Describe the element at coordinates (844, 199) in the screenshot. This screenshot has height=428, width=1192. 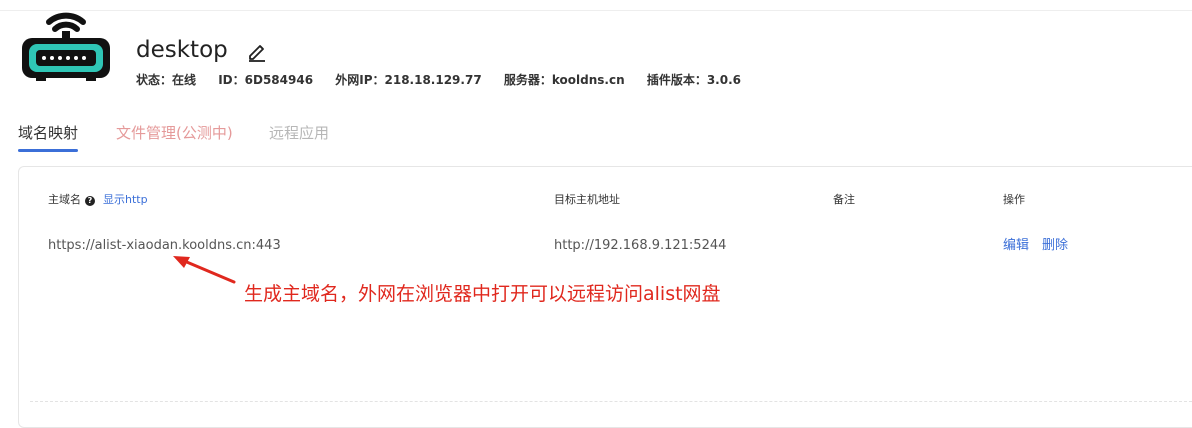
I see `column-header-remark: 备注` at that location.